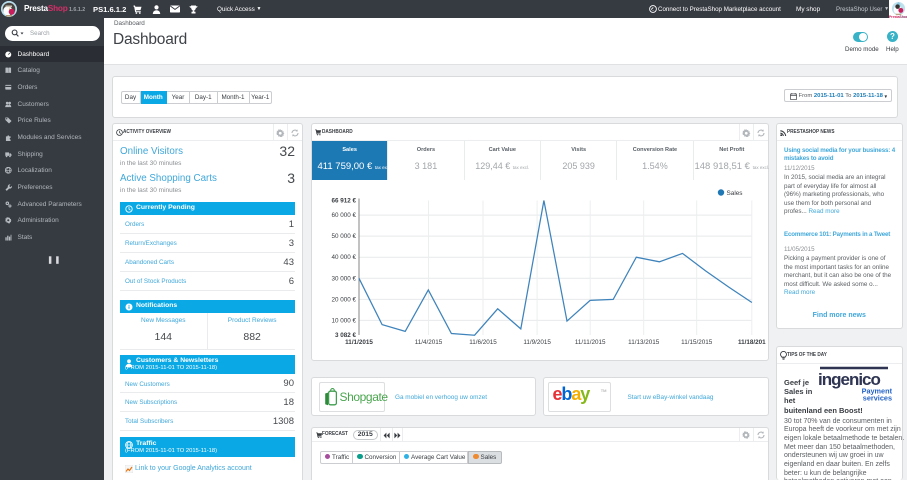 The width and height of the screenshot is (907, 480). I want to click on svg-text: 66 912 €, so click(343, 200).